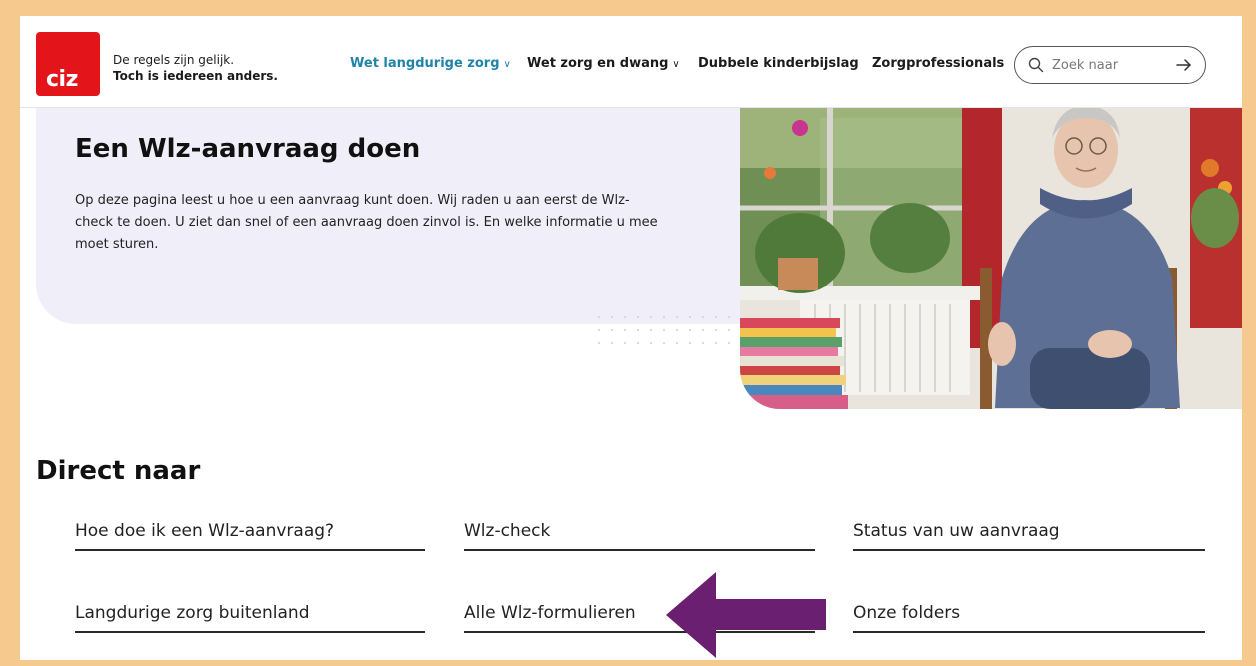 This screenshot has width=1256, height=666. What do you see at coordinates (907, 613) in the screenshot?
I see `link-label: Onze folders` at bounding box center [907, 613].